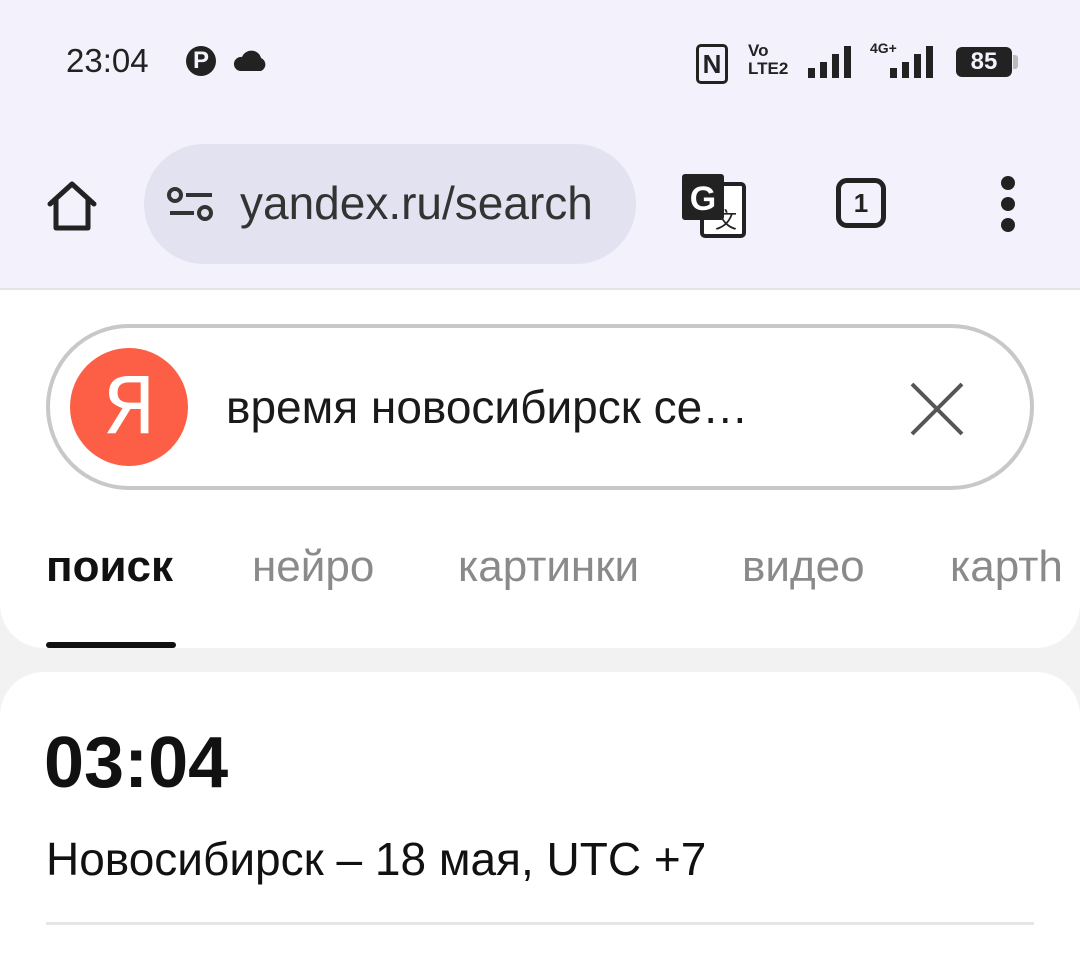 The width and height of the screenshot is (1080, 972). I want to click on result-location-date: Новосибирск – 18 мая, UTC +7, so click(376, 859).